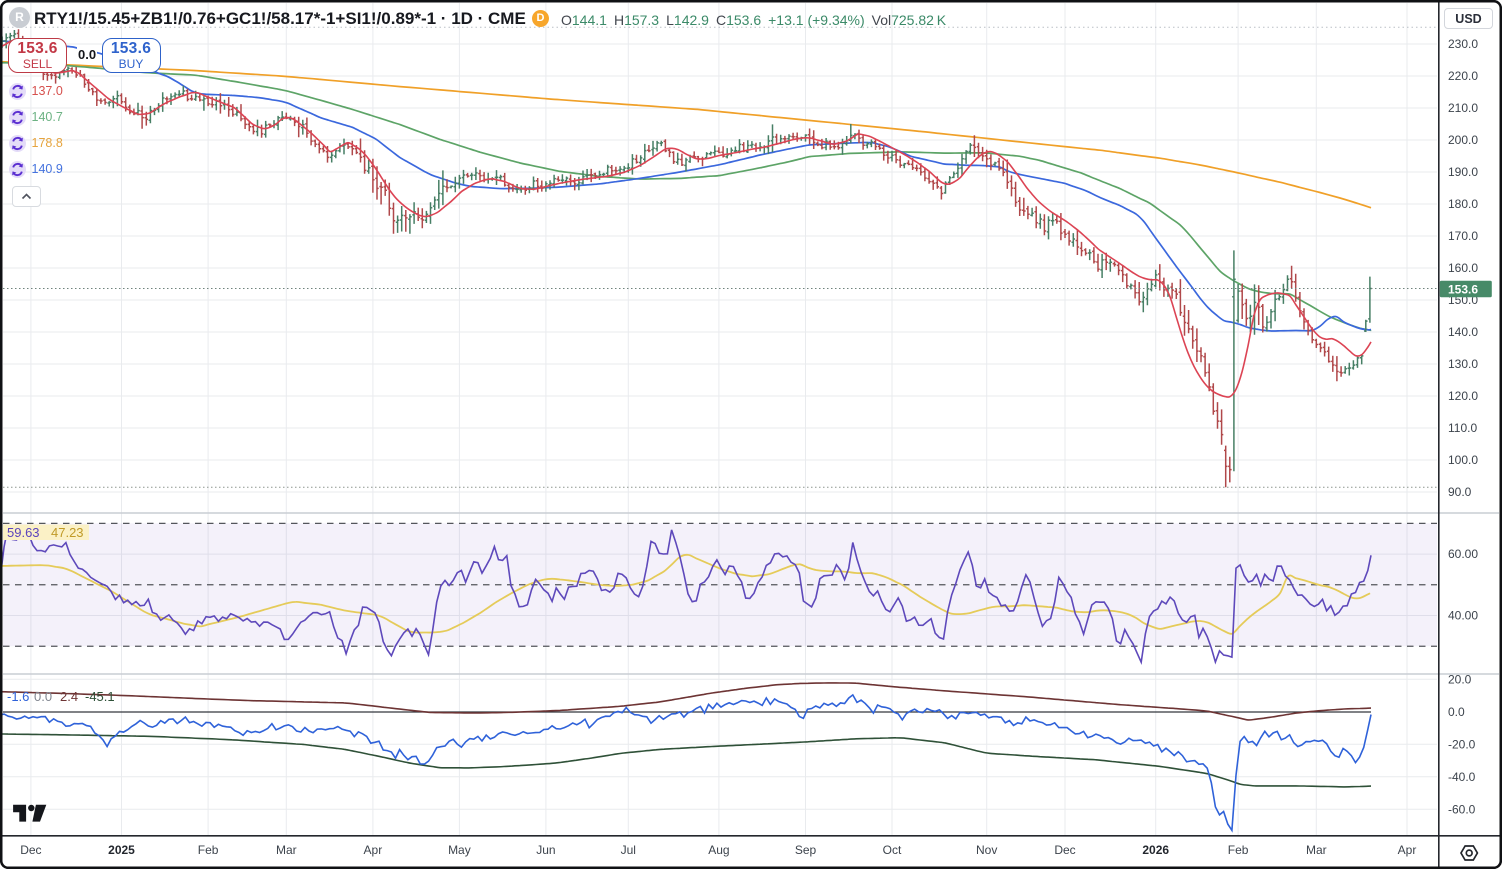  I want to click on svg-text: 170.0, so click(1463, 236).